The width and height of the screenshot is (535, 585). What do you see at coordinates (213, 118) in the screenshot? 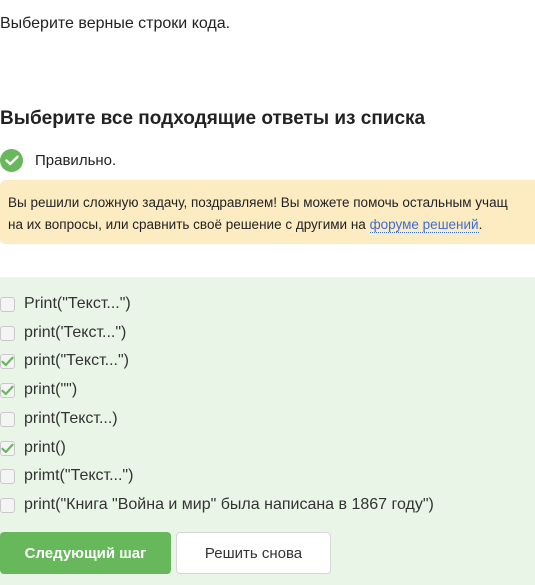
I see `section-title: Выберите все подходящие ответы из списка` at bounding box center [213, 118].